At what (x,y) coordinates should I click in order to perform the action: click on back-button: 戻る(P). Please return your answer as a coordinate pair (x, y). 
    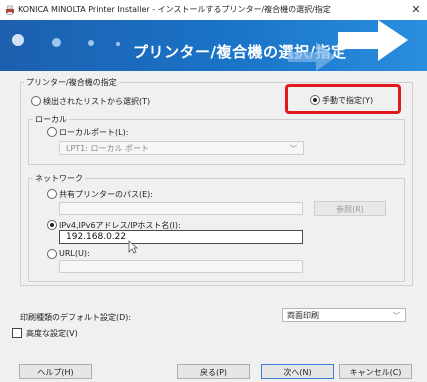
    Looking at the image, I should click on (213, 371).